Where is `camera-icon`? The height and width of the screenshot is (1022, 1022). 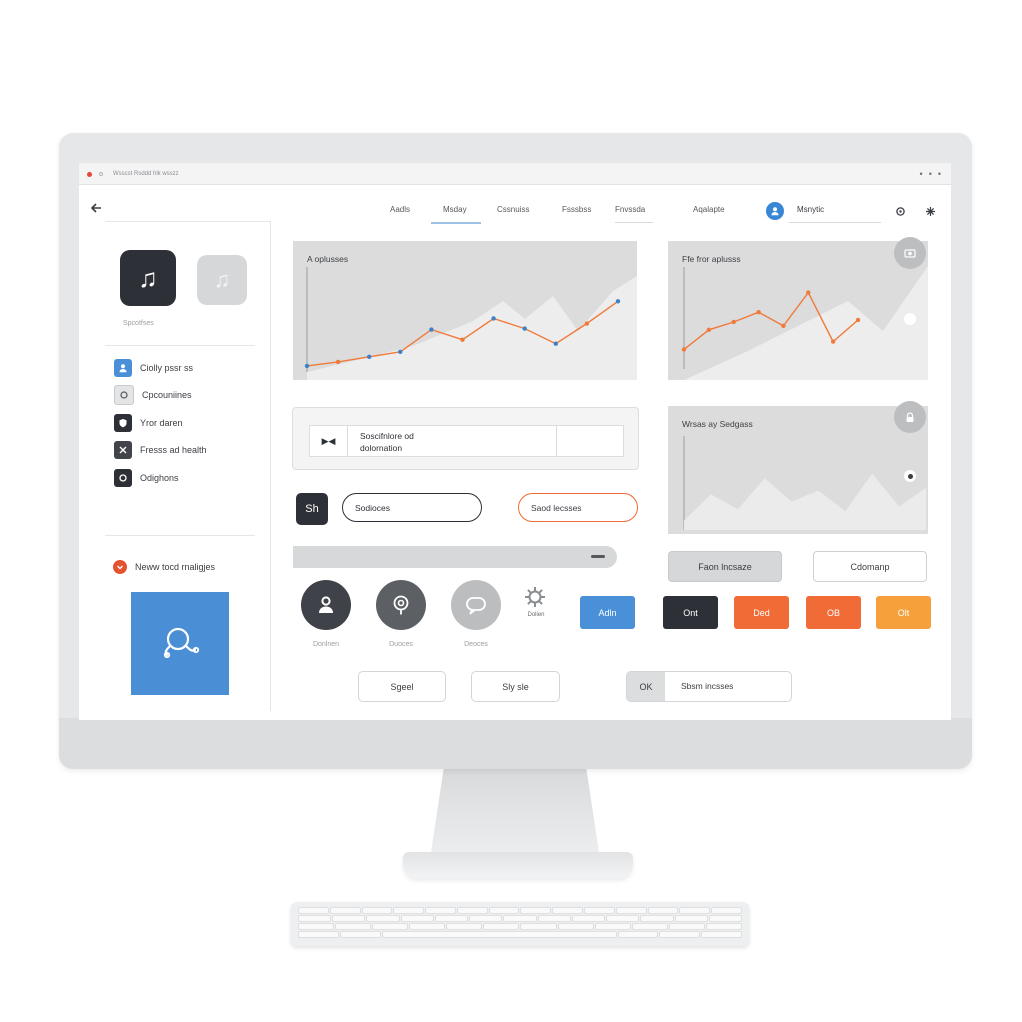 camera-icon is located at coordinates (910, 253).